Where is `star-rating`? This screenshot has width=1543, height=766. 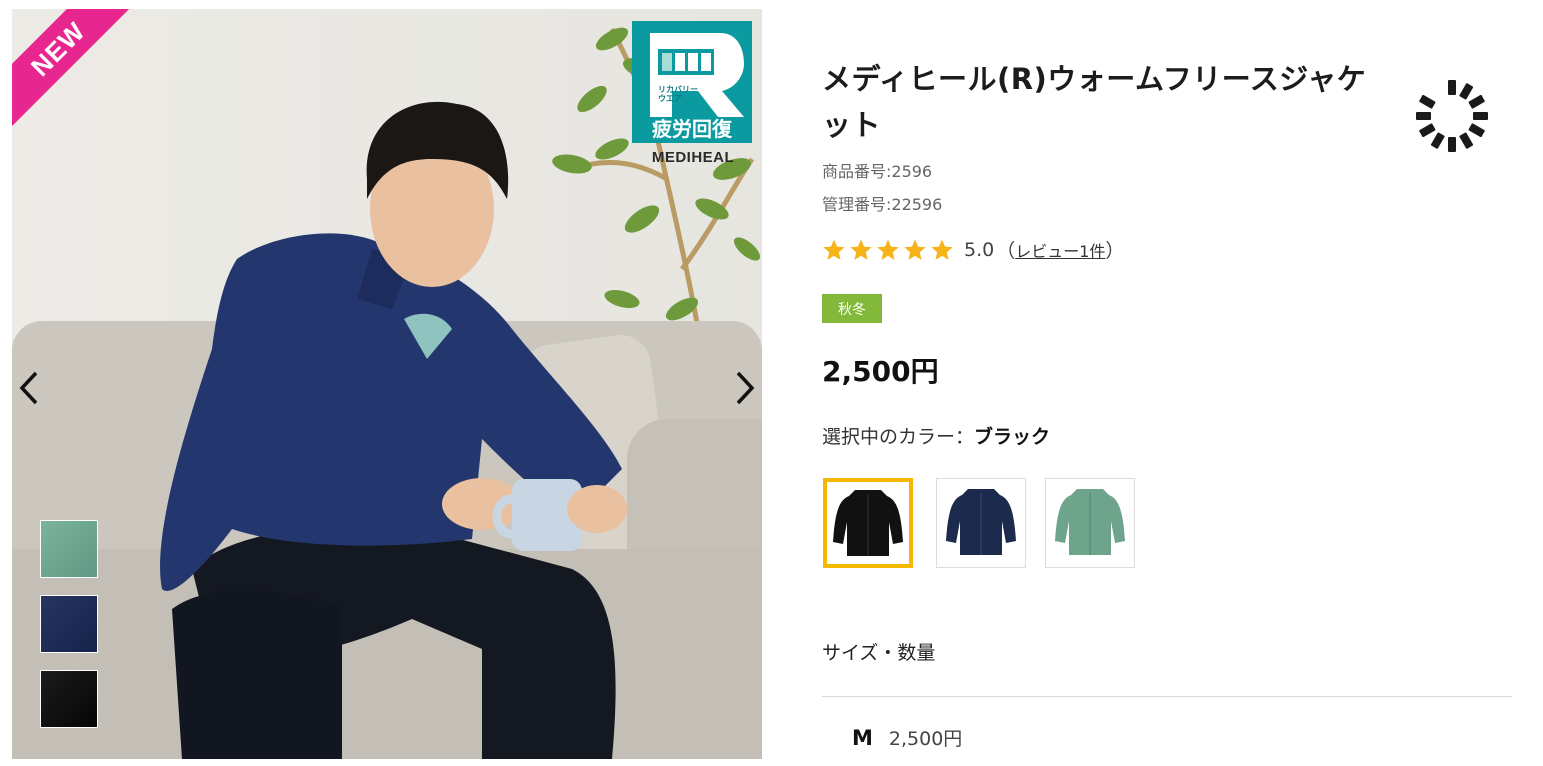
star-rating is located at coordinates (888, 250).